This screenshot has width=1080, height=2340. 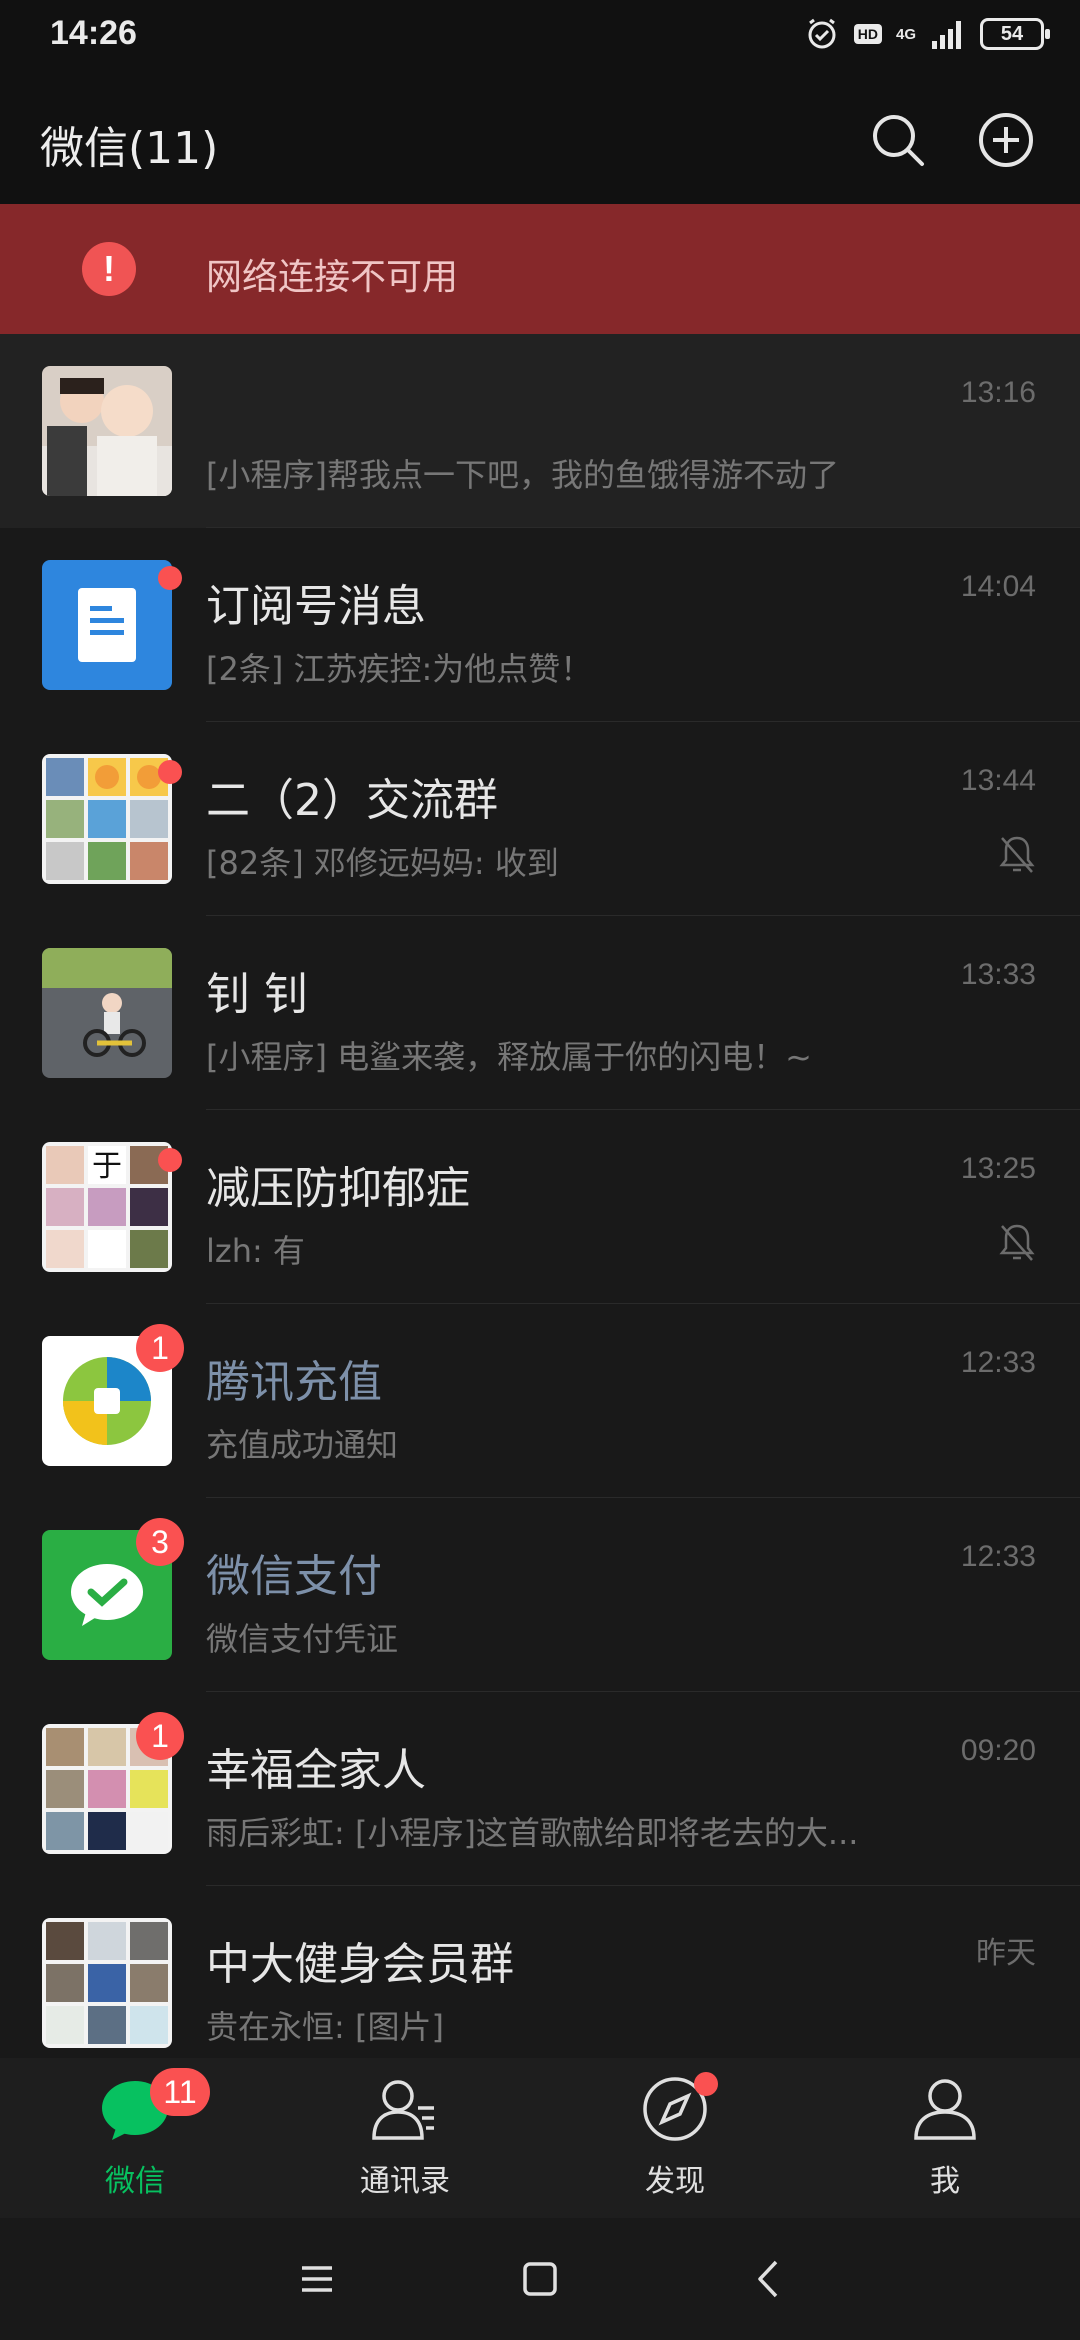 What do you see at coordinates (945, 2109) in the screenshot?
I see `person-icon` at bounding box center [945, 2109].